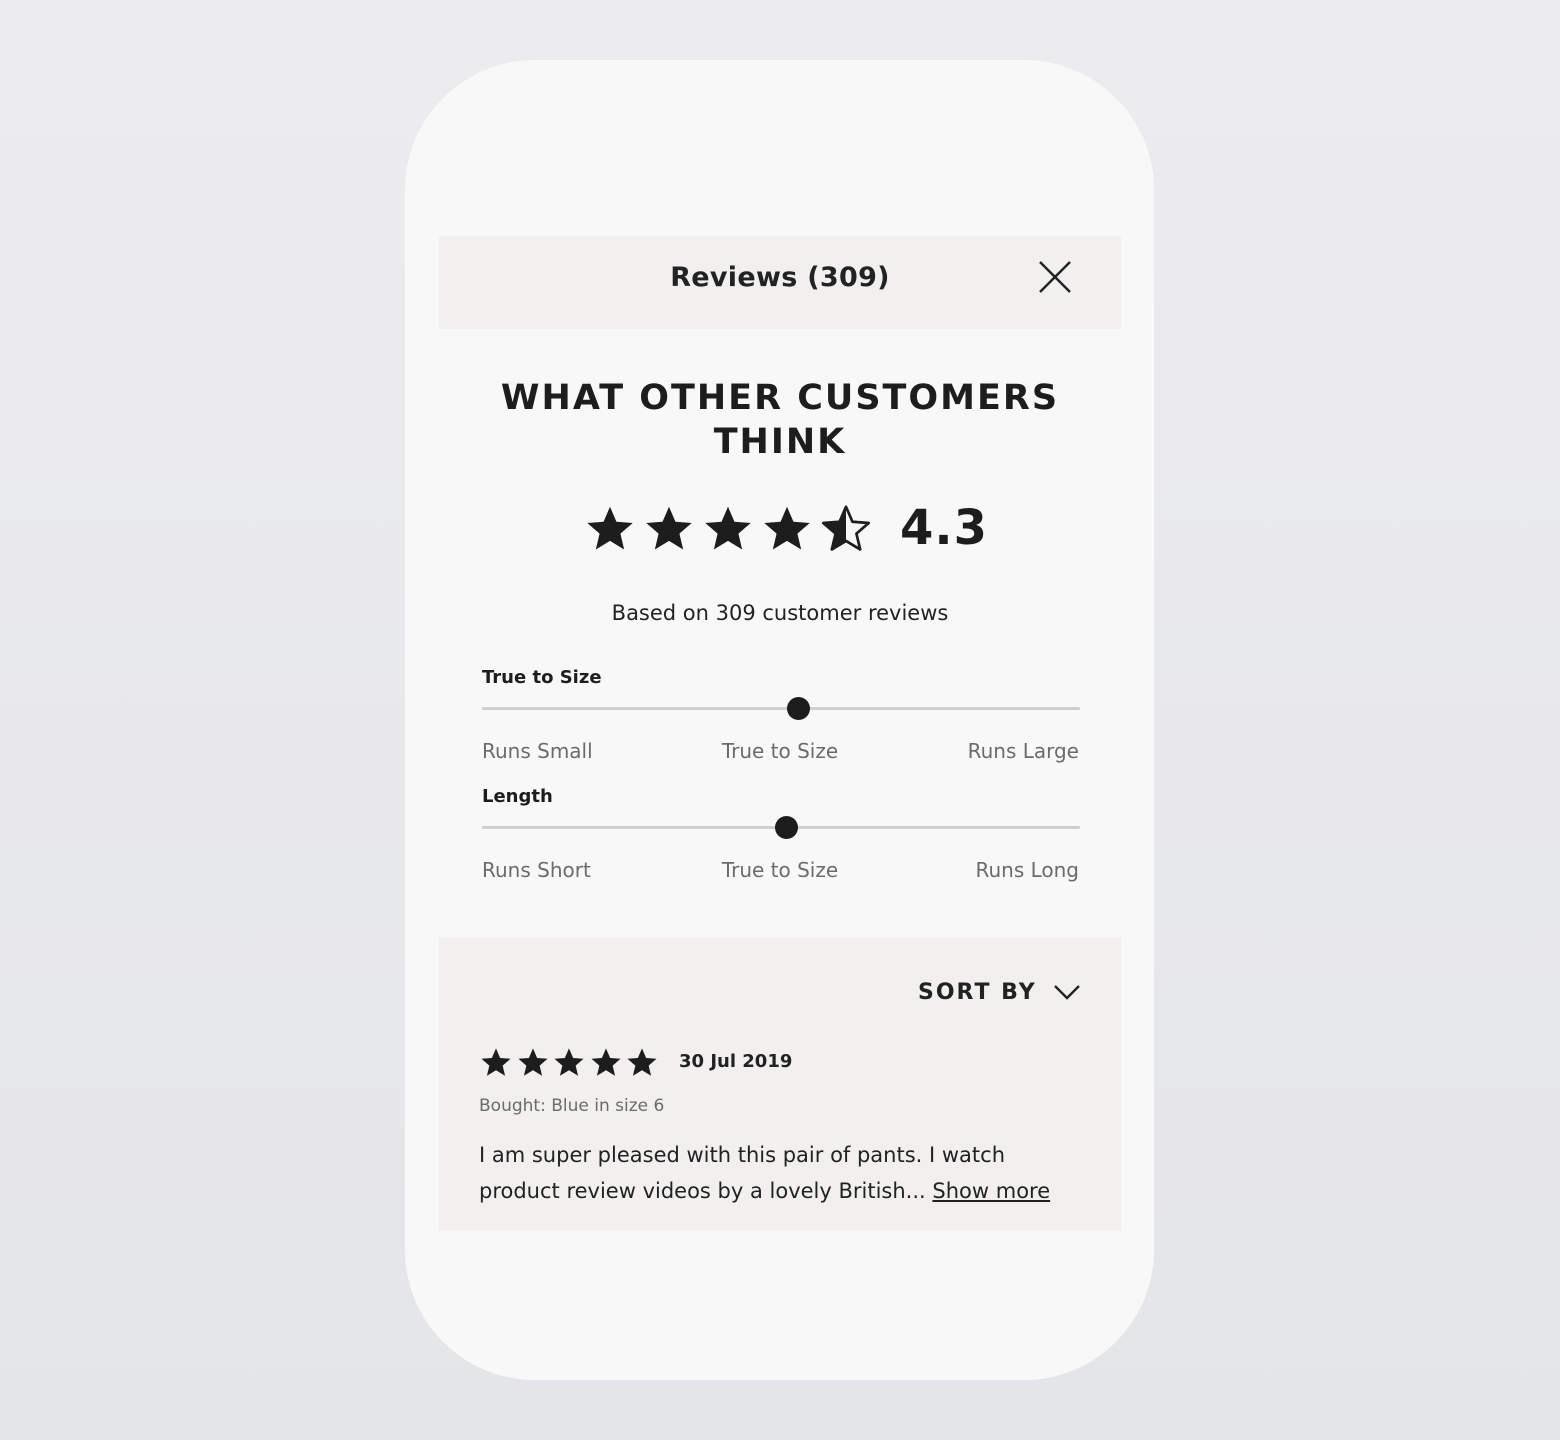 The height and width of the screenshot is (1440, 1560). Describe the element at coordinates (780, 870) in the screenshot. I see `length-scale-mid-label: True to Size` at that location.